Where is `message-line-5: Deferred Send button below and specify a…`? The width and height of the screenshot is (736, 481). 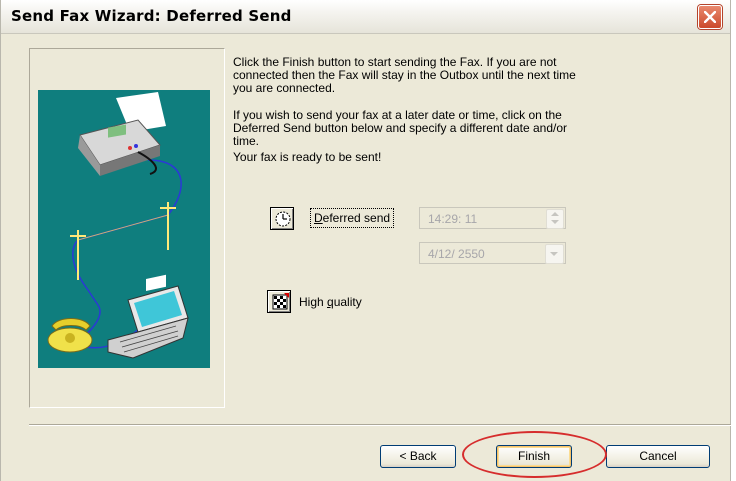 message-line-5: Deferred Send button below and specify a… is located at coordinates (400, 128).